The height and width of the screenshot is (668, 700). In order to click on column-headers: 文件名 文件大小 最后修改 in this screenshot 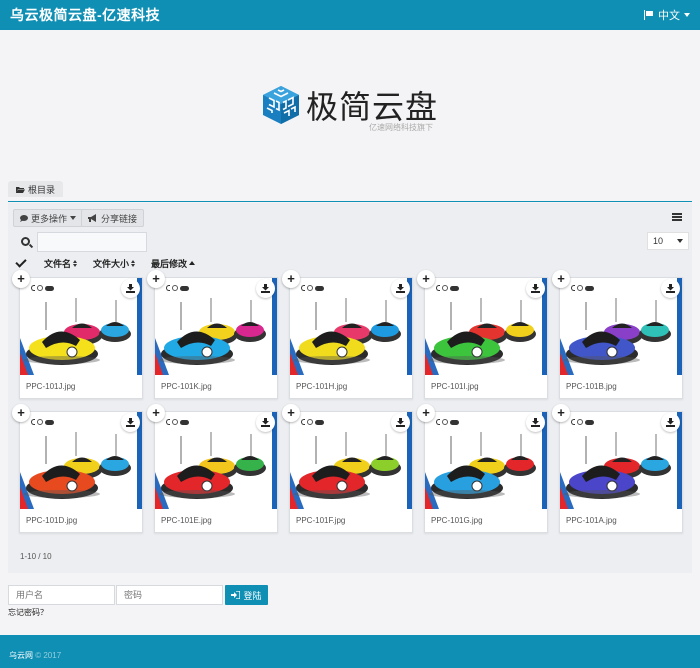, I will do `click(113, 262)`.